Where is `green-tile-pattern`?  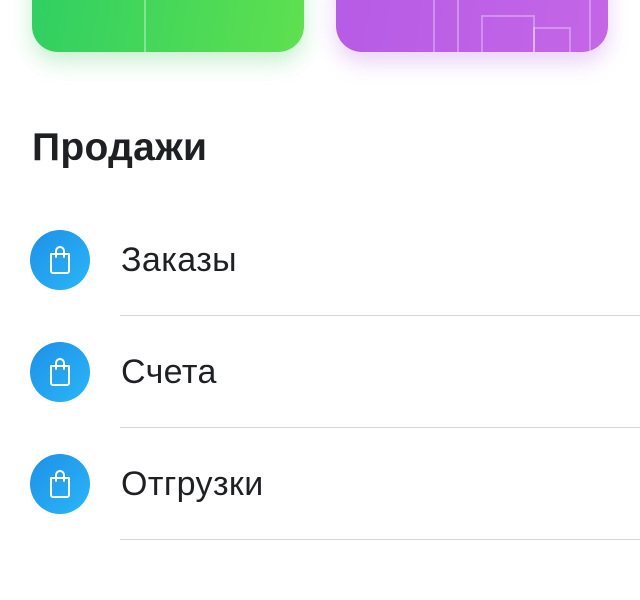 green-tile-pattern is located at coordinates (145, 26).